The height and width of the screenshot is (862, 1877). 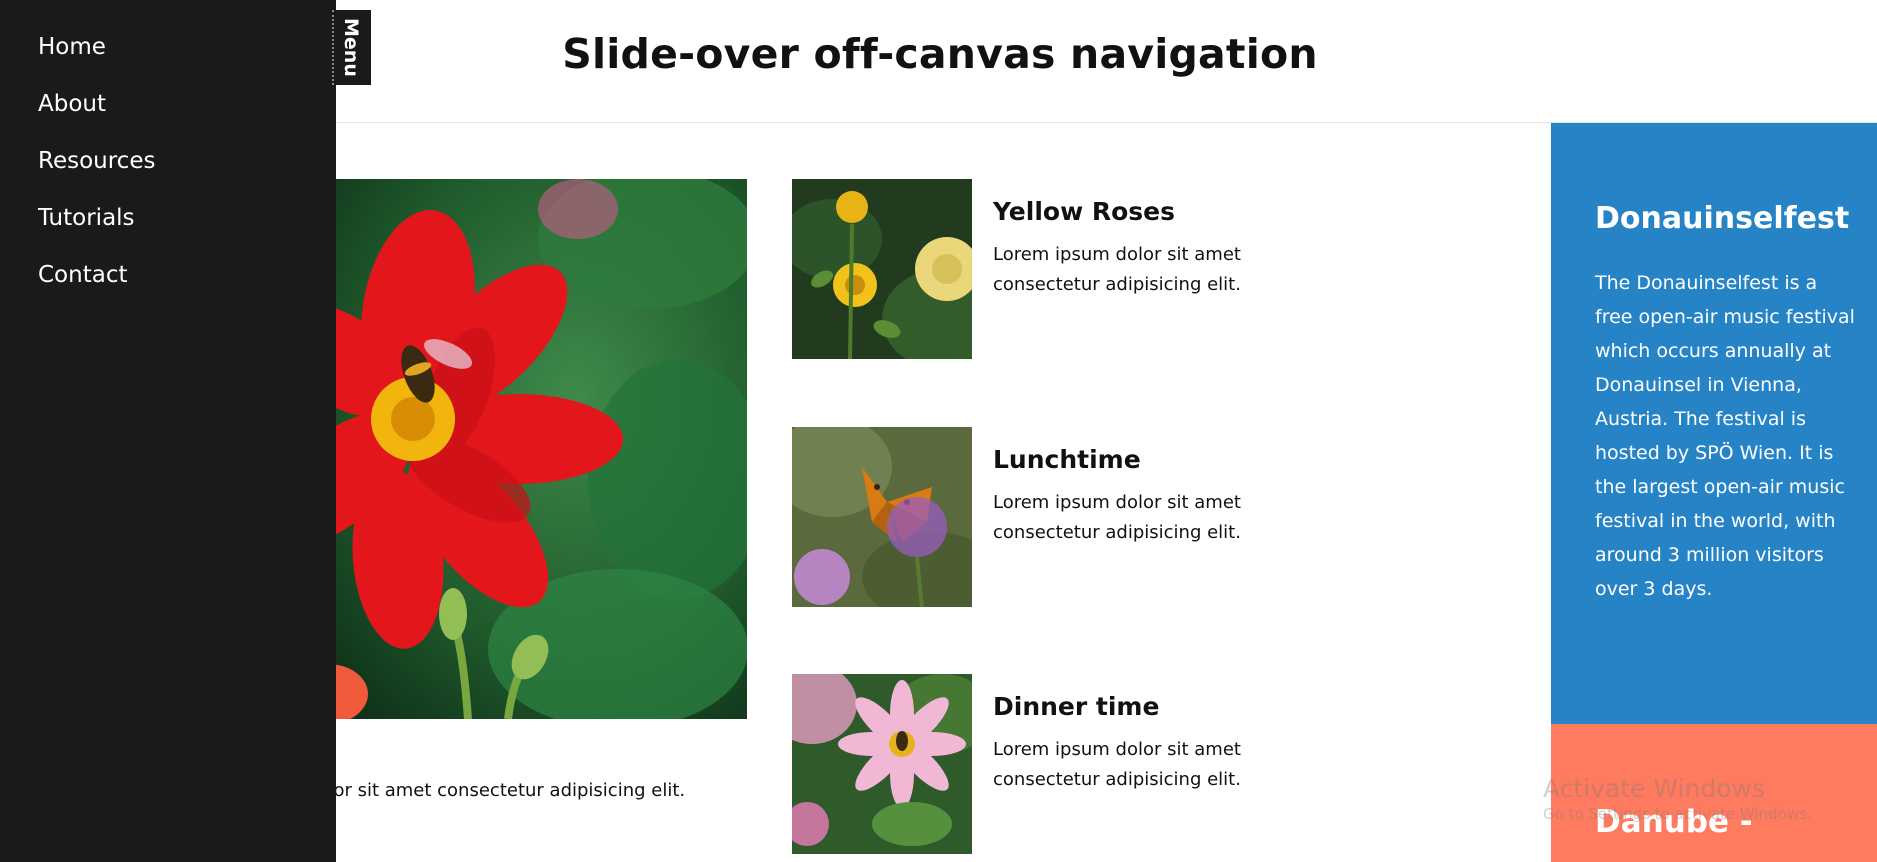 What do you see at coordinates (1076, 706) in the screenshot?
I see `article-title: Dinner time` at bounding box center [1076, 706].